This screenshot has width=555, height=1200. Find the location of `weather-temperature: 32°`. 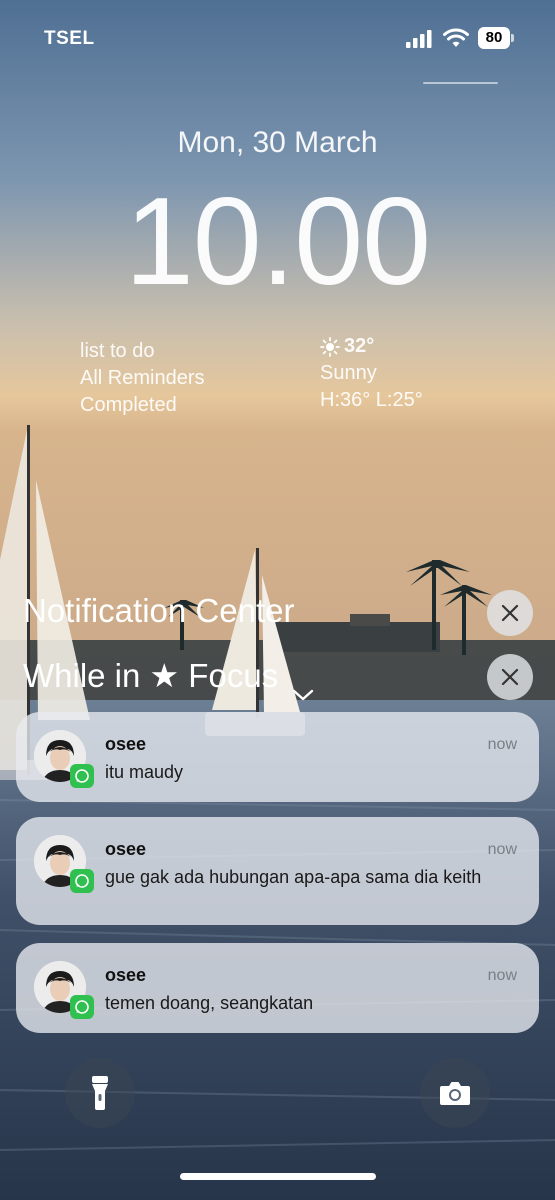

weather-temperature: 32° is located at coordinates (359, 346).